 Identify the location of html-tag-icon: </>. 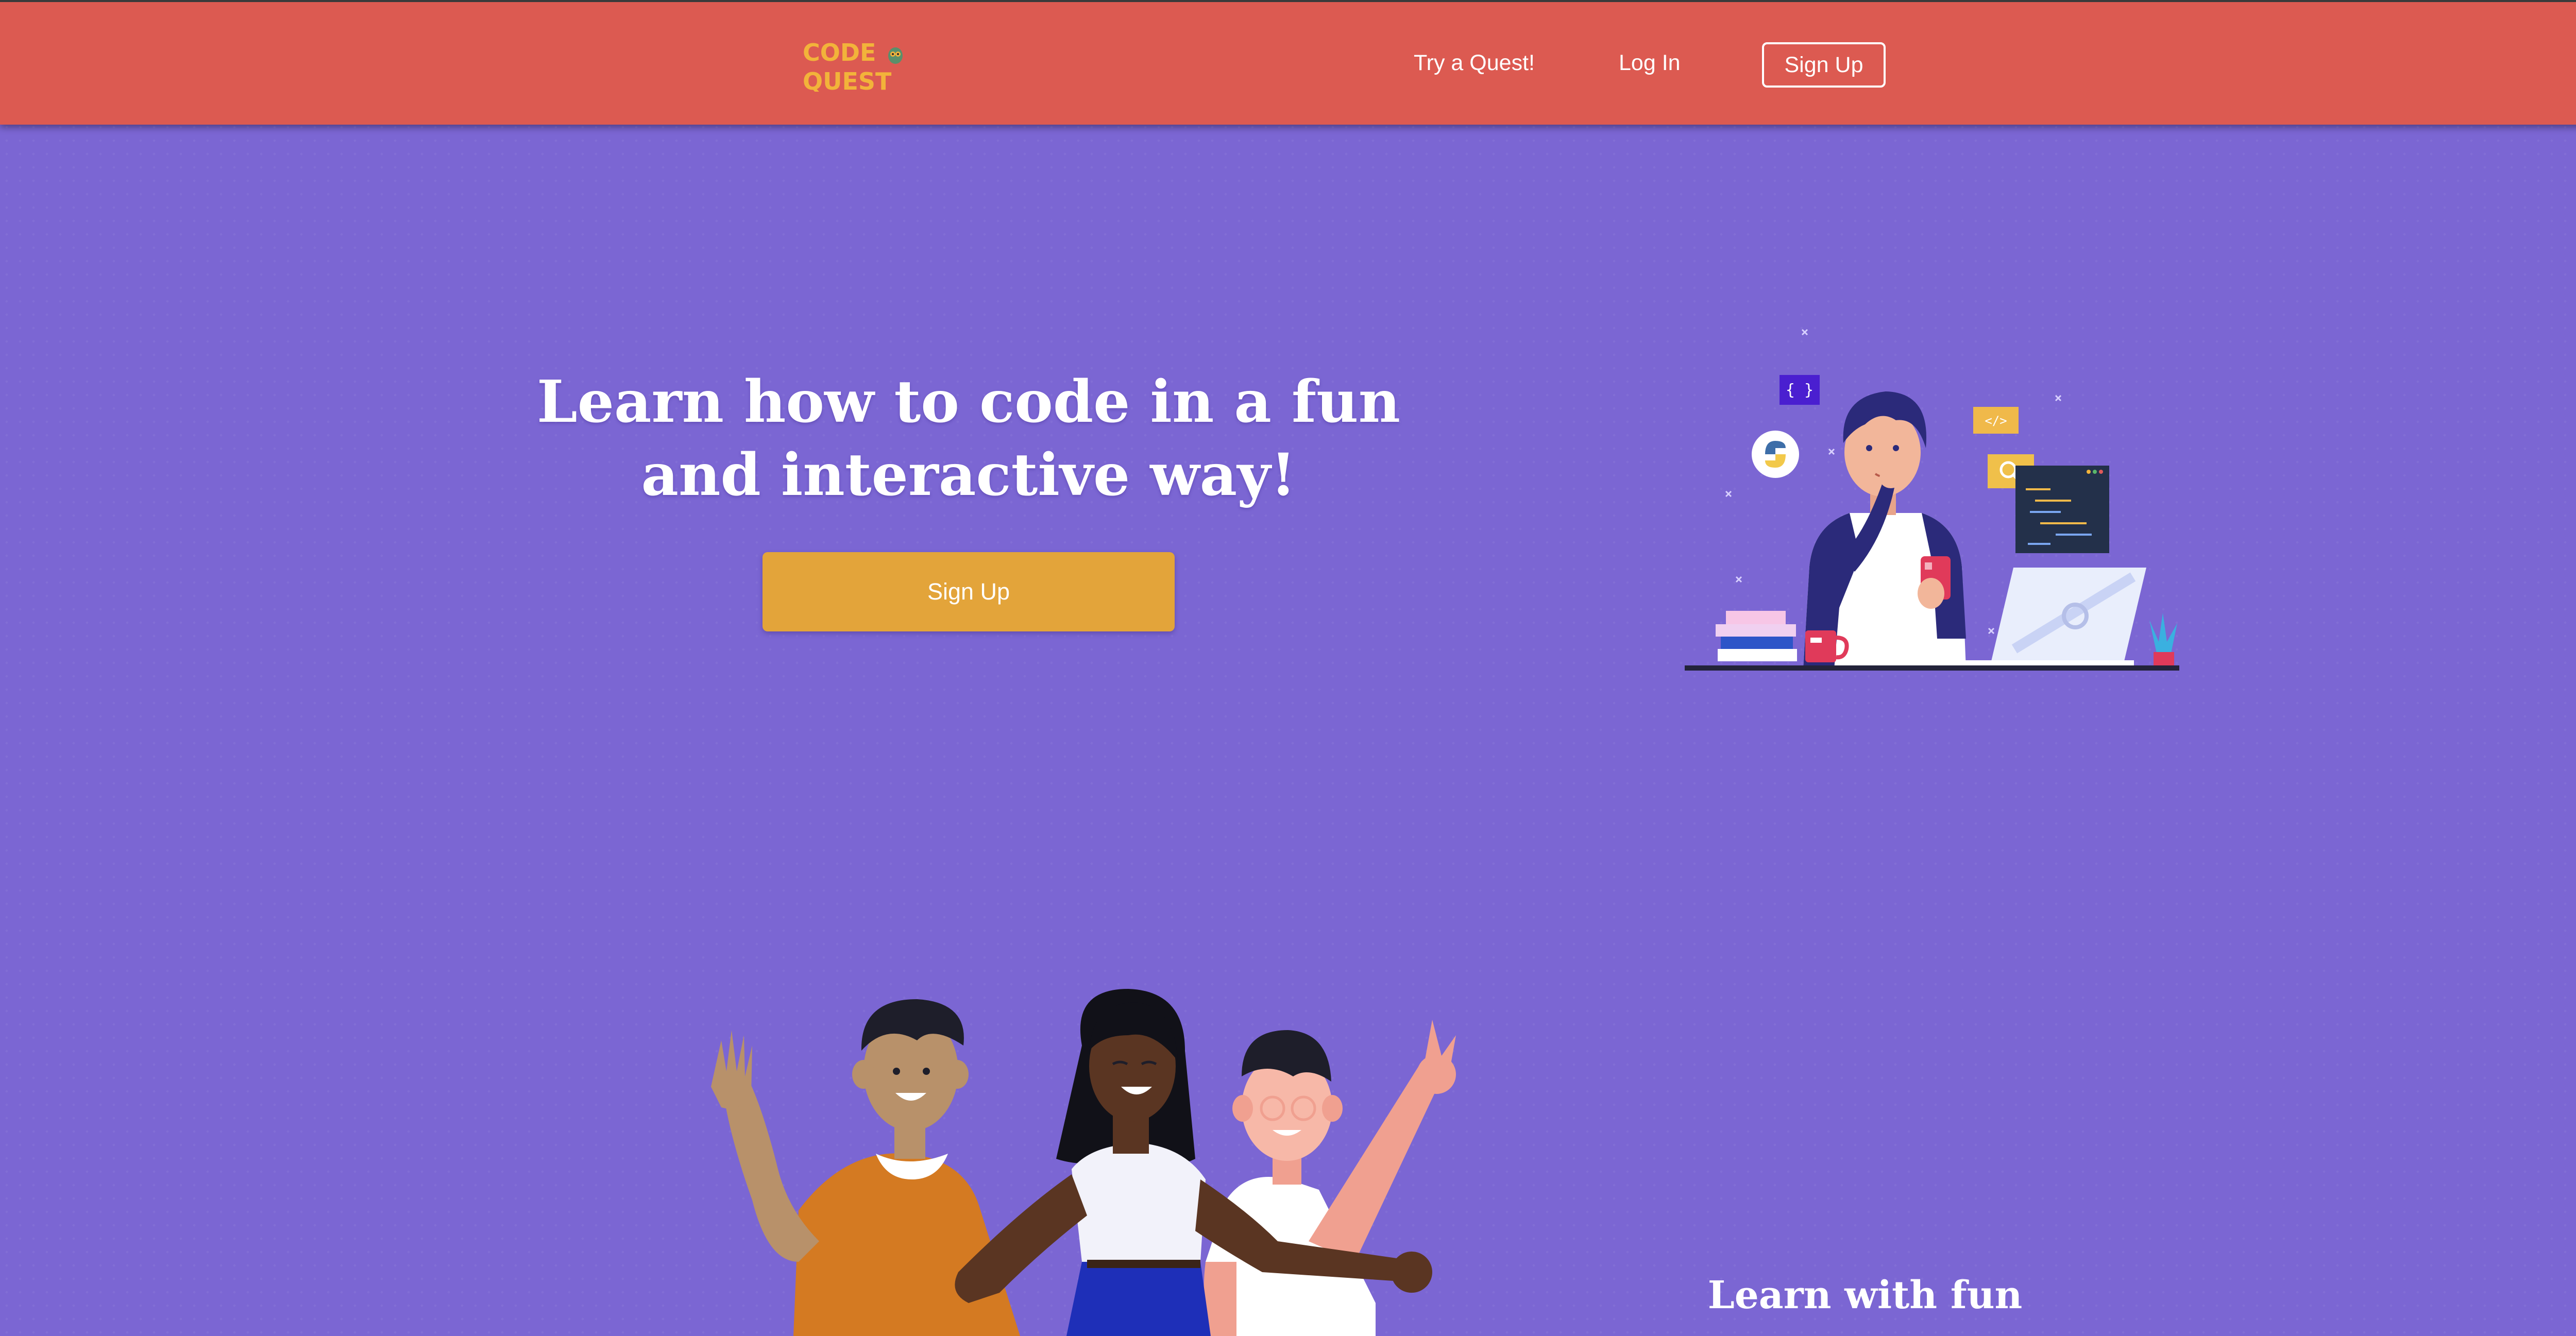
(1996, 420).